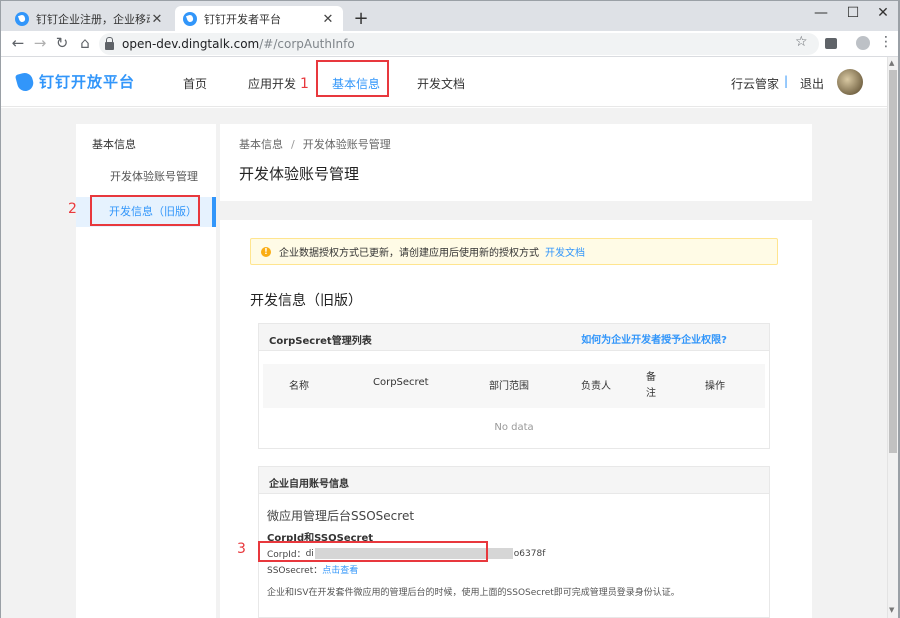 The image size is (900, 618). Describe the element at coordinates (299, 174) in the screenshot. I see `page-title: 开发体验账号管理` at that location.